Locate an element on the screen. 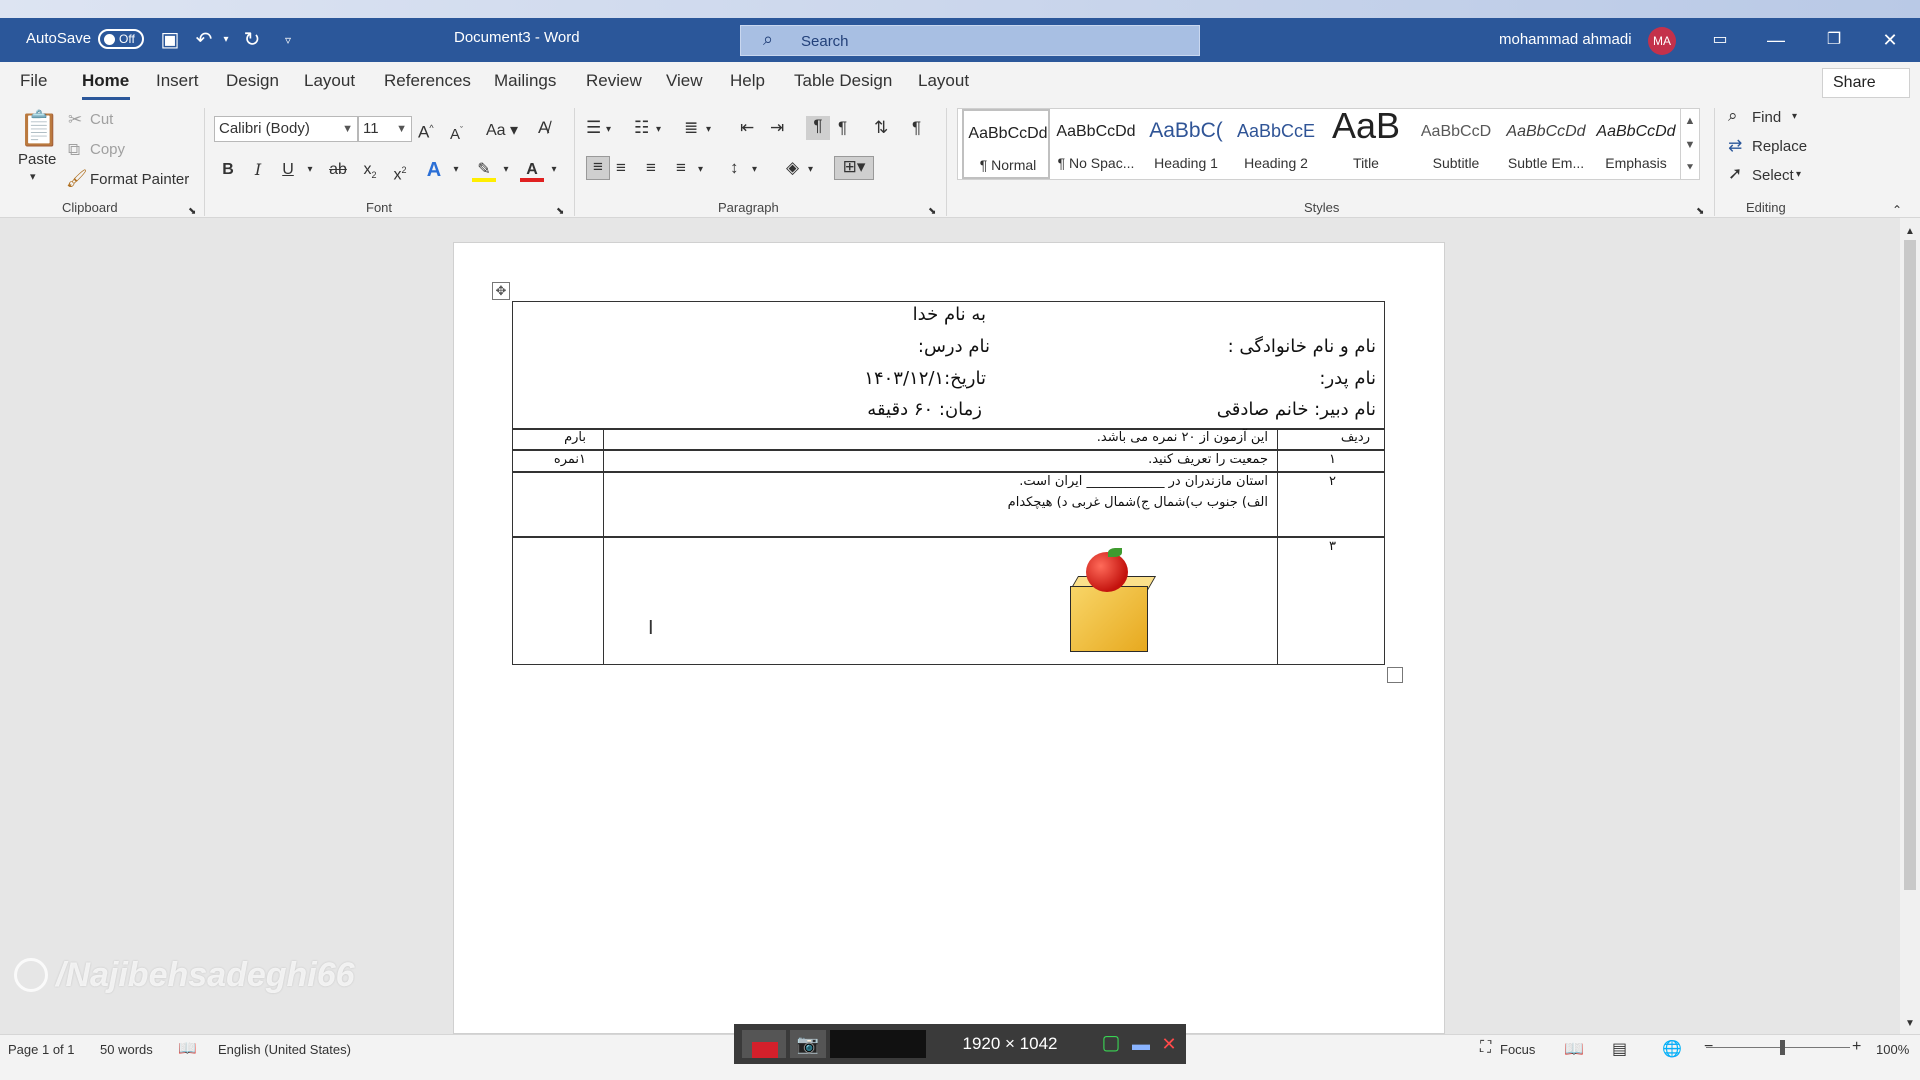 This screenshot has width=1920, height=1080. text-effects-dropdown-icon: ▾ is located at coordinates (456, 170).